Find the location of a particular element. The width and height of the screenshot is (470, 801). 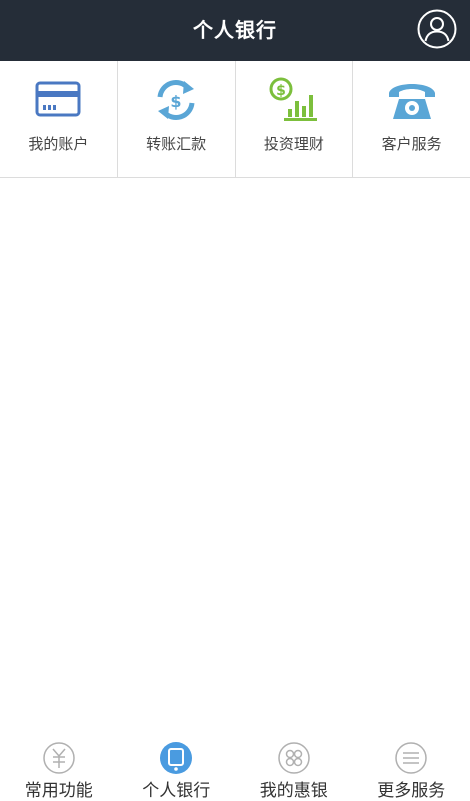

profile-button is located at coordinates (437, 29).